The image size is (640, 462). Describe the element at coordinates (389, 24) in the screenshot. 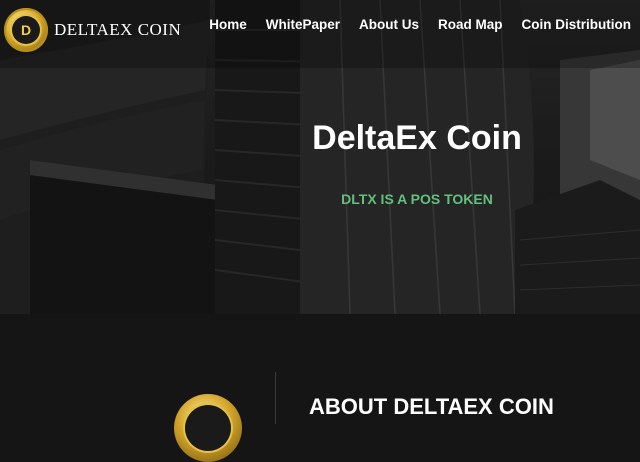

I see `nav-about-us: About Us` at that location.